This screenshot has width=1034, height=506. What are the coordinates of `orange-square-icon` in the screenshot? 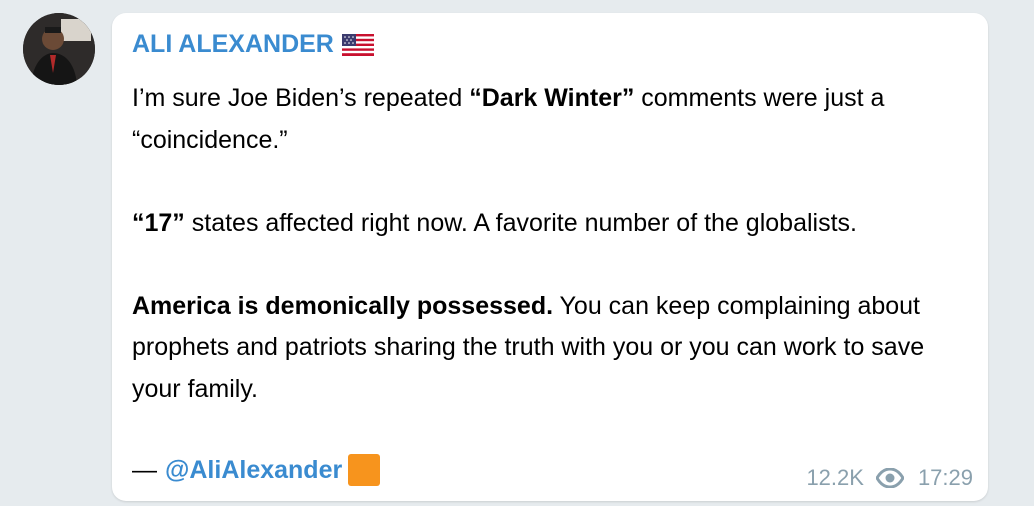 It's located at (364, 470).